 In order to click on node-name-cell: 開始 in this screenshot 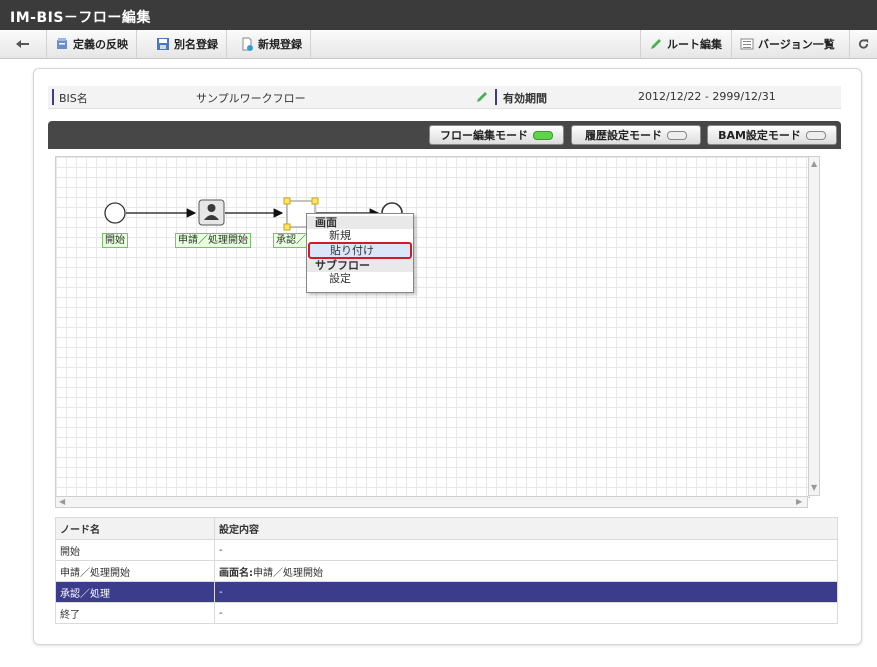, I will do `click(135, 550)`.